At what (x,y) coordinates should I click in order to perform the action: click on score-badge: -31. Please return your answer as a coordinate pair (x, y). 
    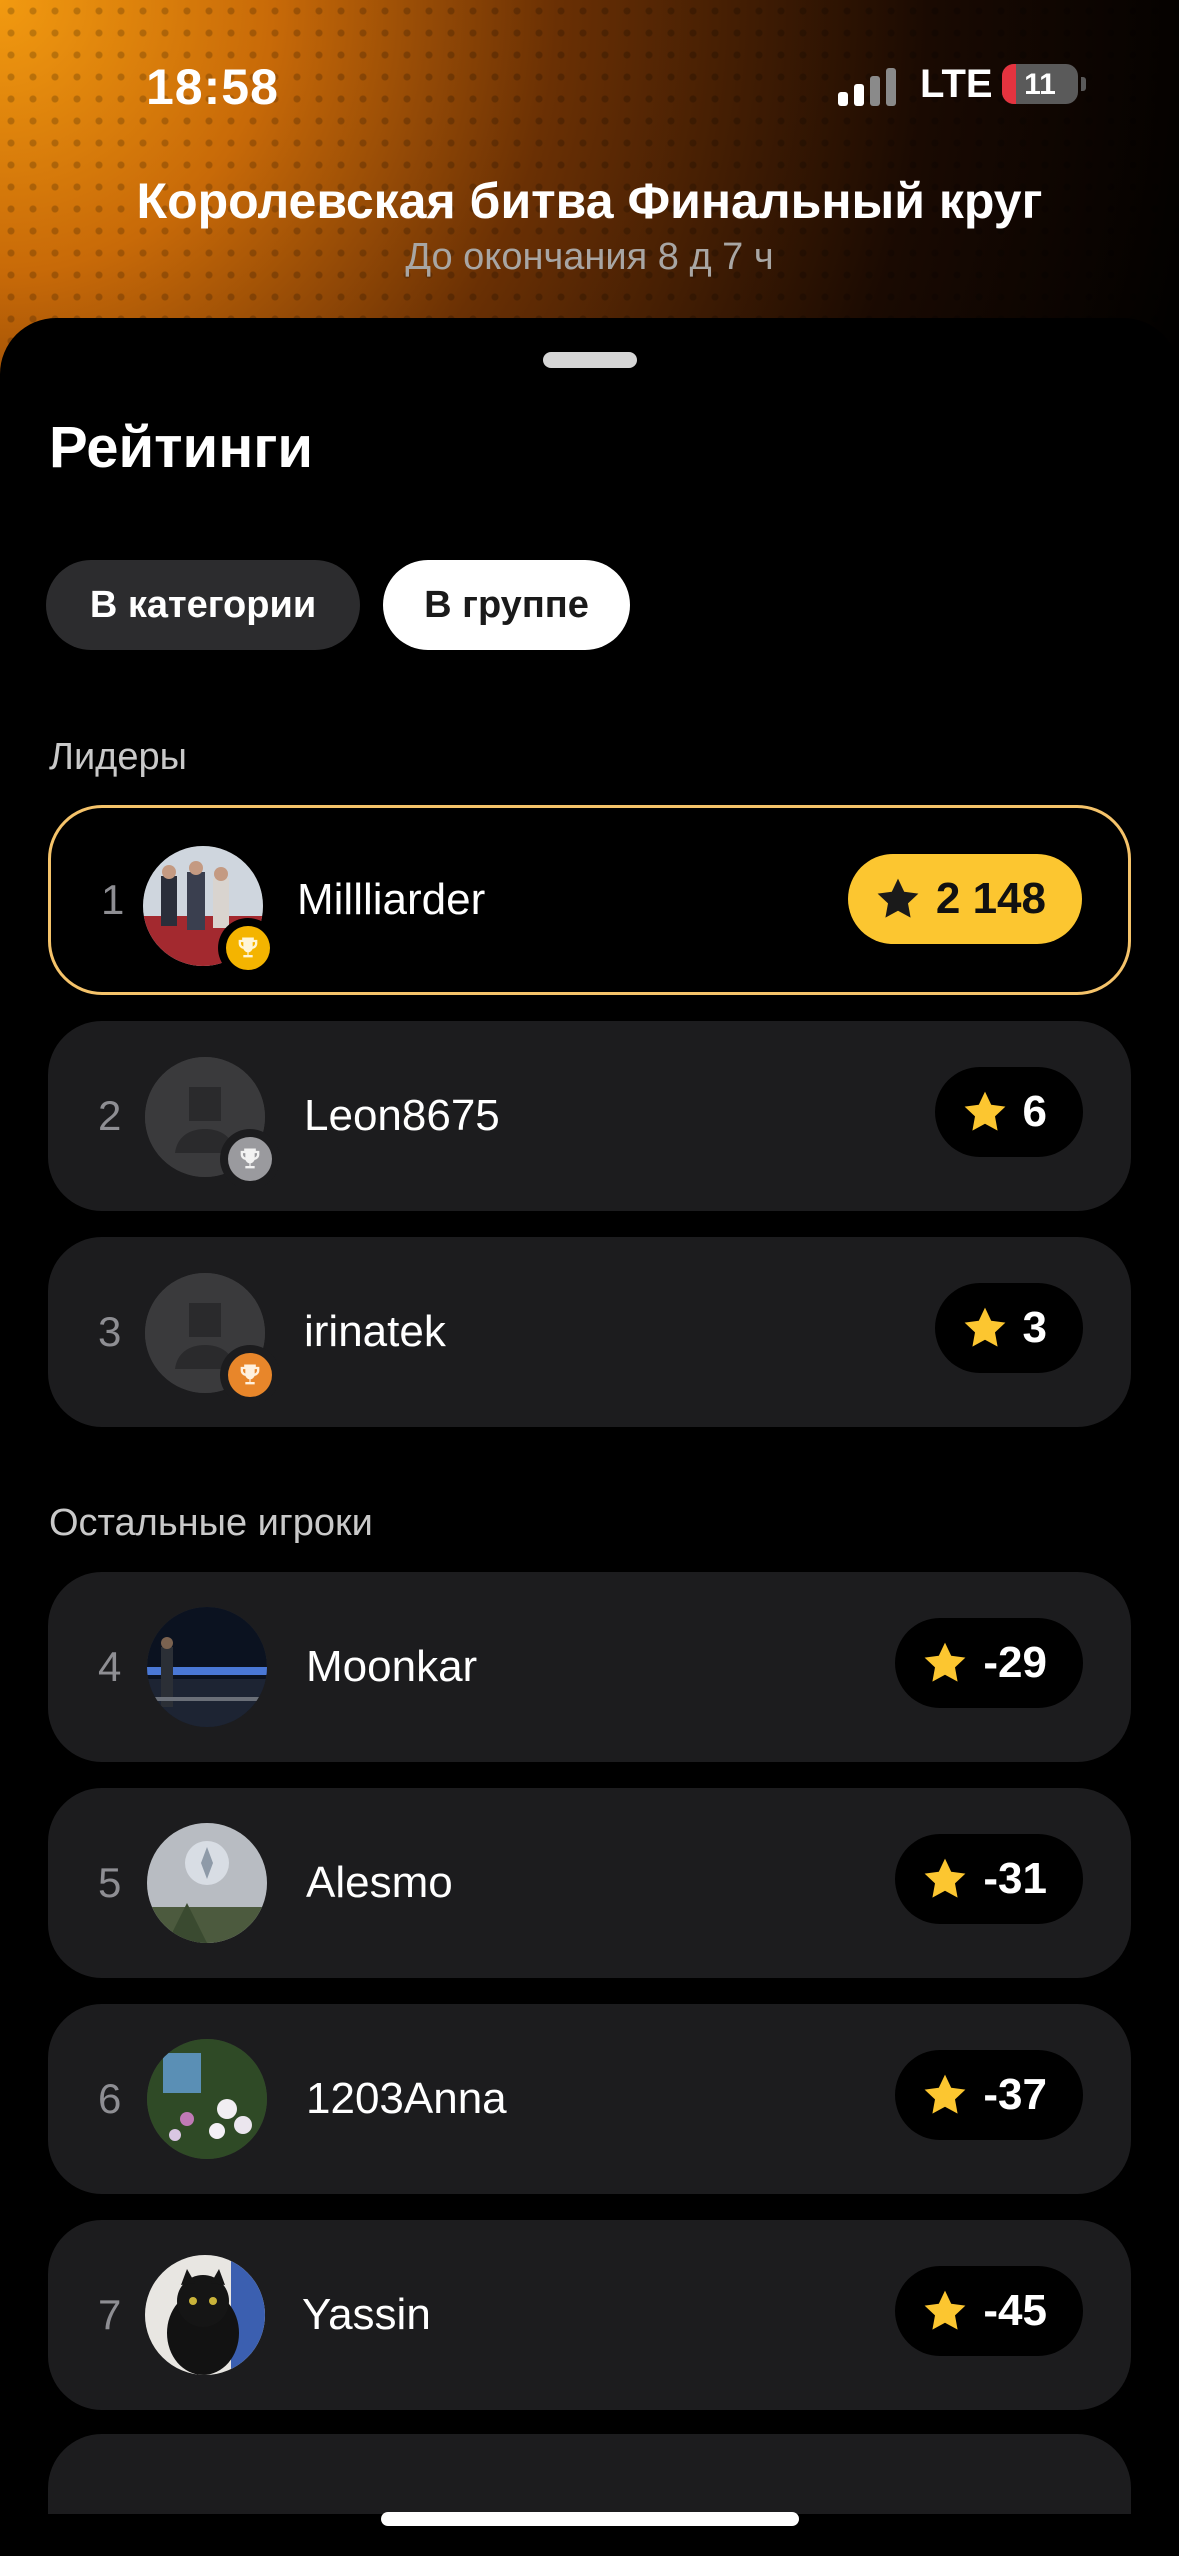
    Looking at the image, I should click on (989, 1879).